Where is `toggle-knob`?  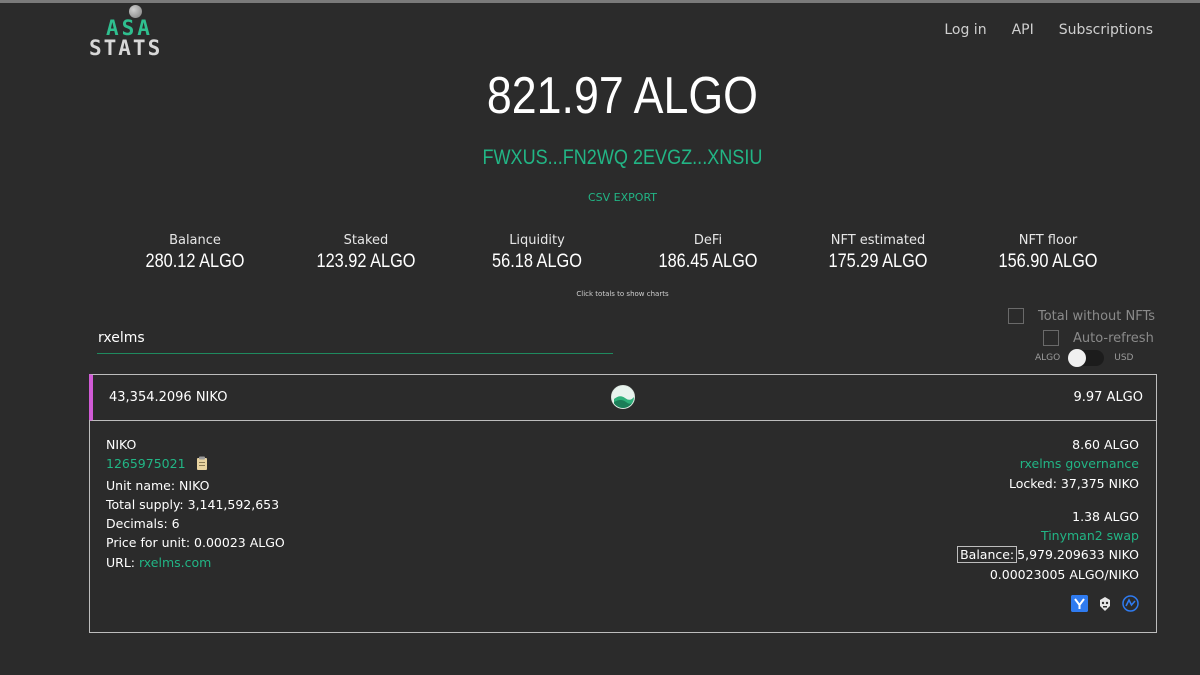 toggle-knob is located at coordinates (1077, 358).